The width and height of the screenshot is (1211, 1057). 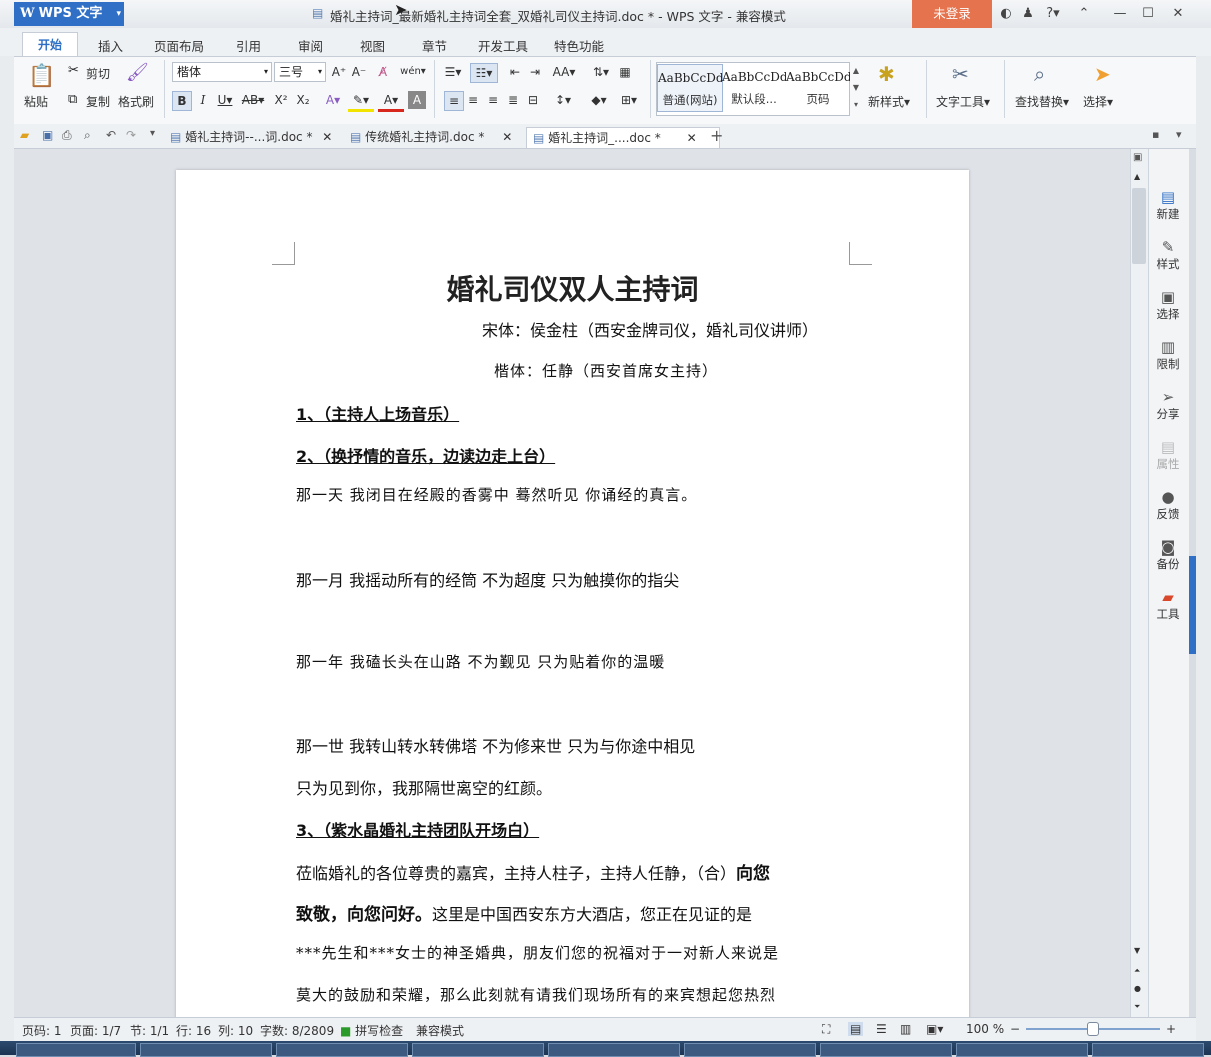 What do you see at coordinates (1168, 505) in the screenshot?
I see `rp-feedback: ● 反馈` at bounding box center [1168, 505].